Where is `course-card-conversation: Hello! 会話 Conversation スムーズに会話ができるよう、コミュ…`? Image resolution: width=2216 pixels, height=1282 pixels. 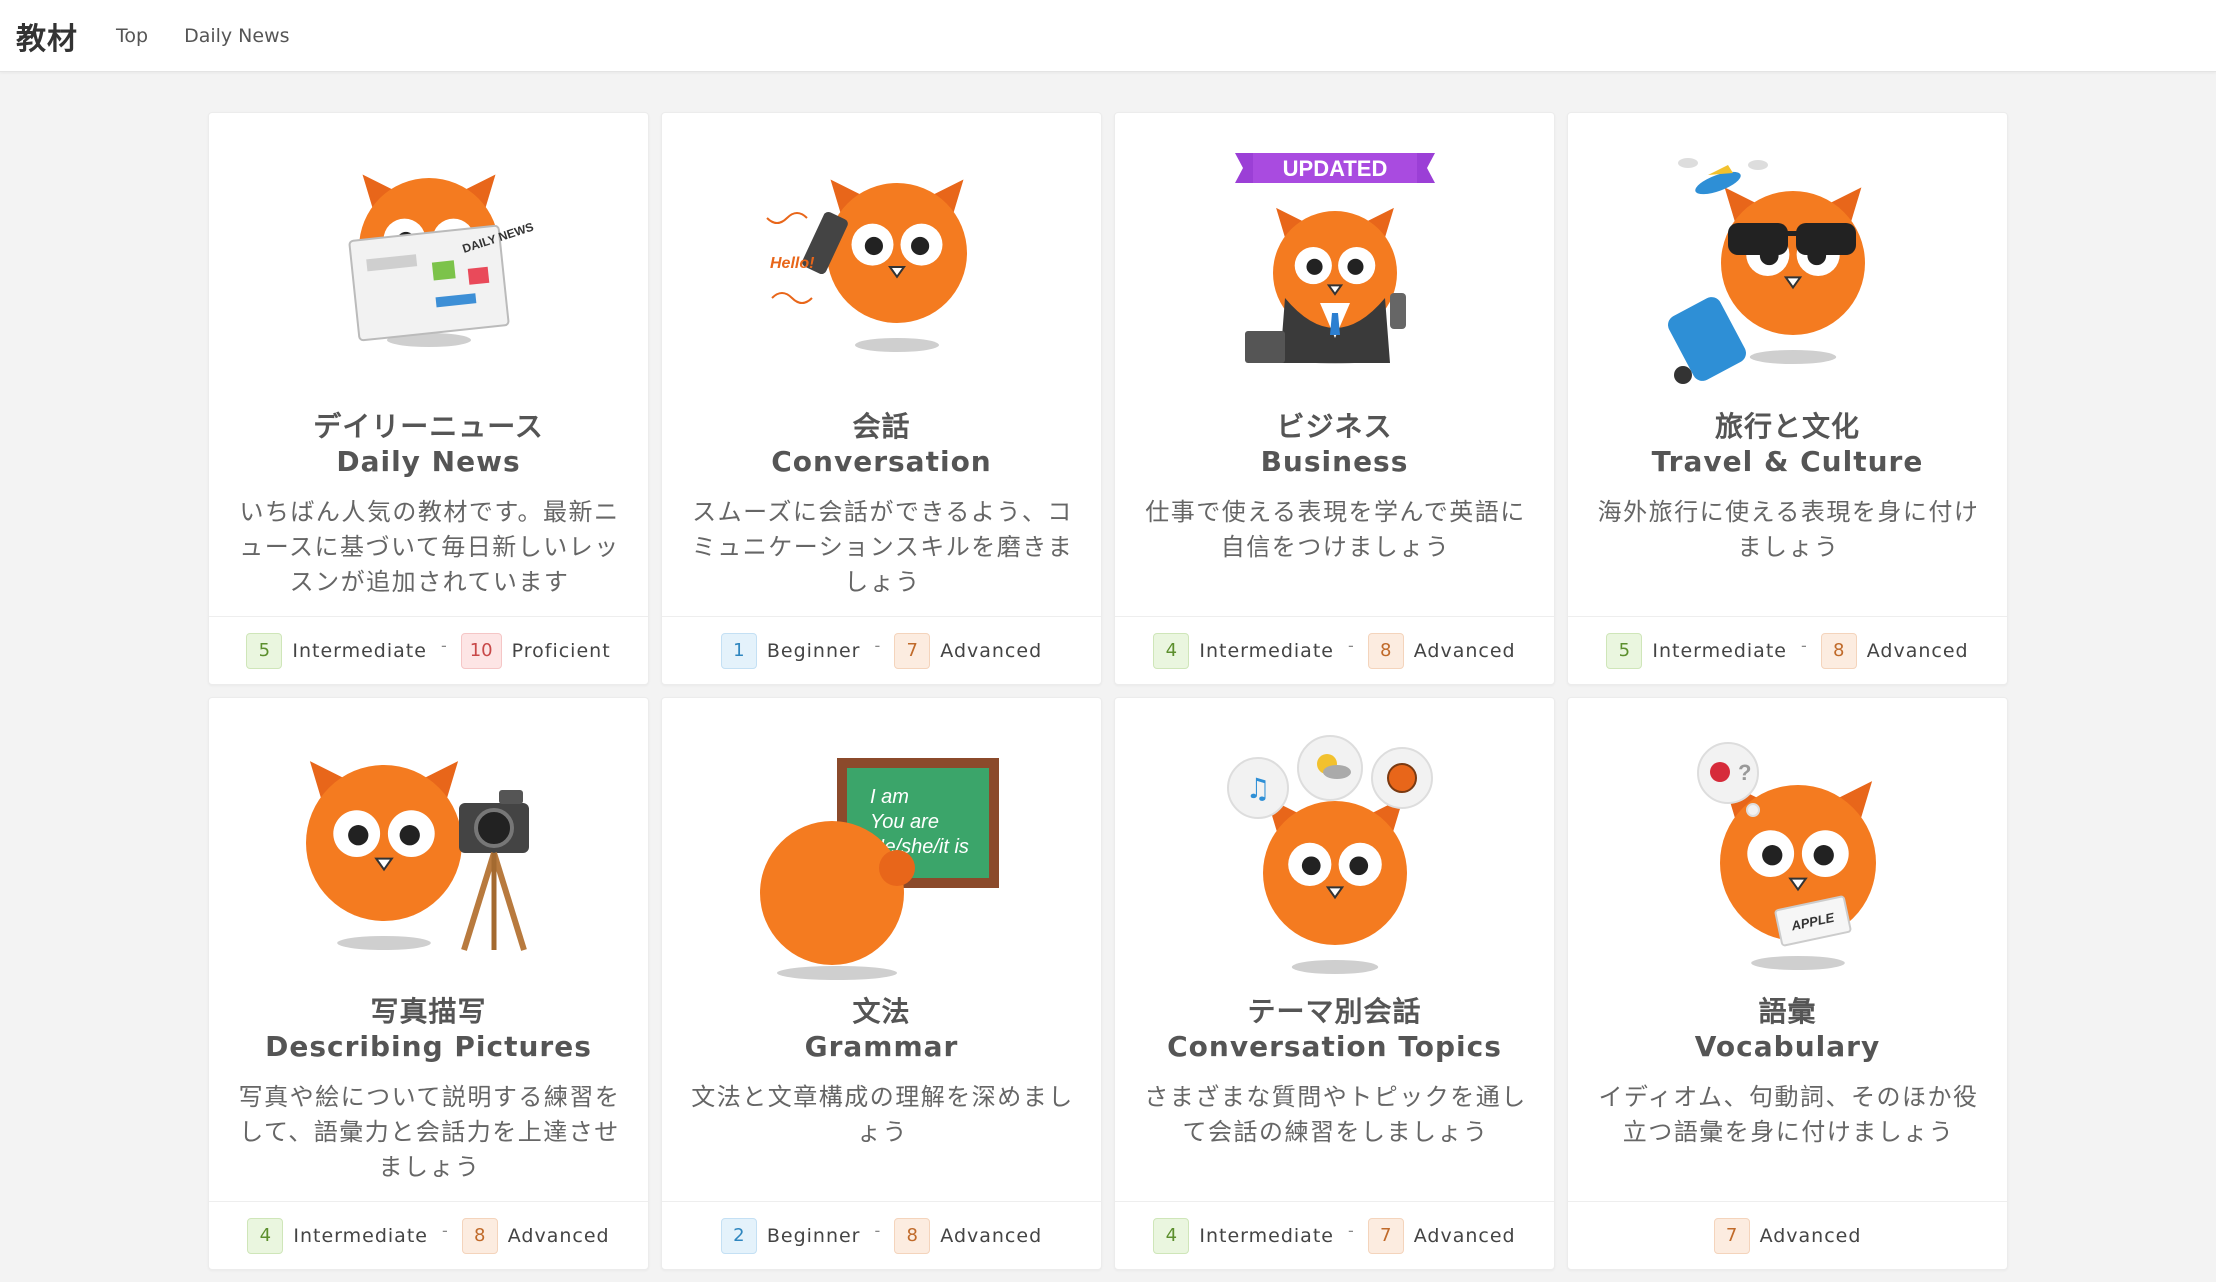
course-card-conversation: Hello! 会話 Conversation スムーズに会話ができるよう、コミュ… is located at coordinates (881, 398).